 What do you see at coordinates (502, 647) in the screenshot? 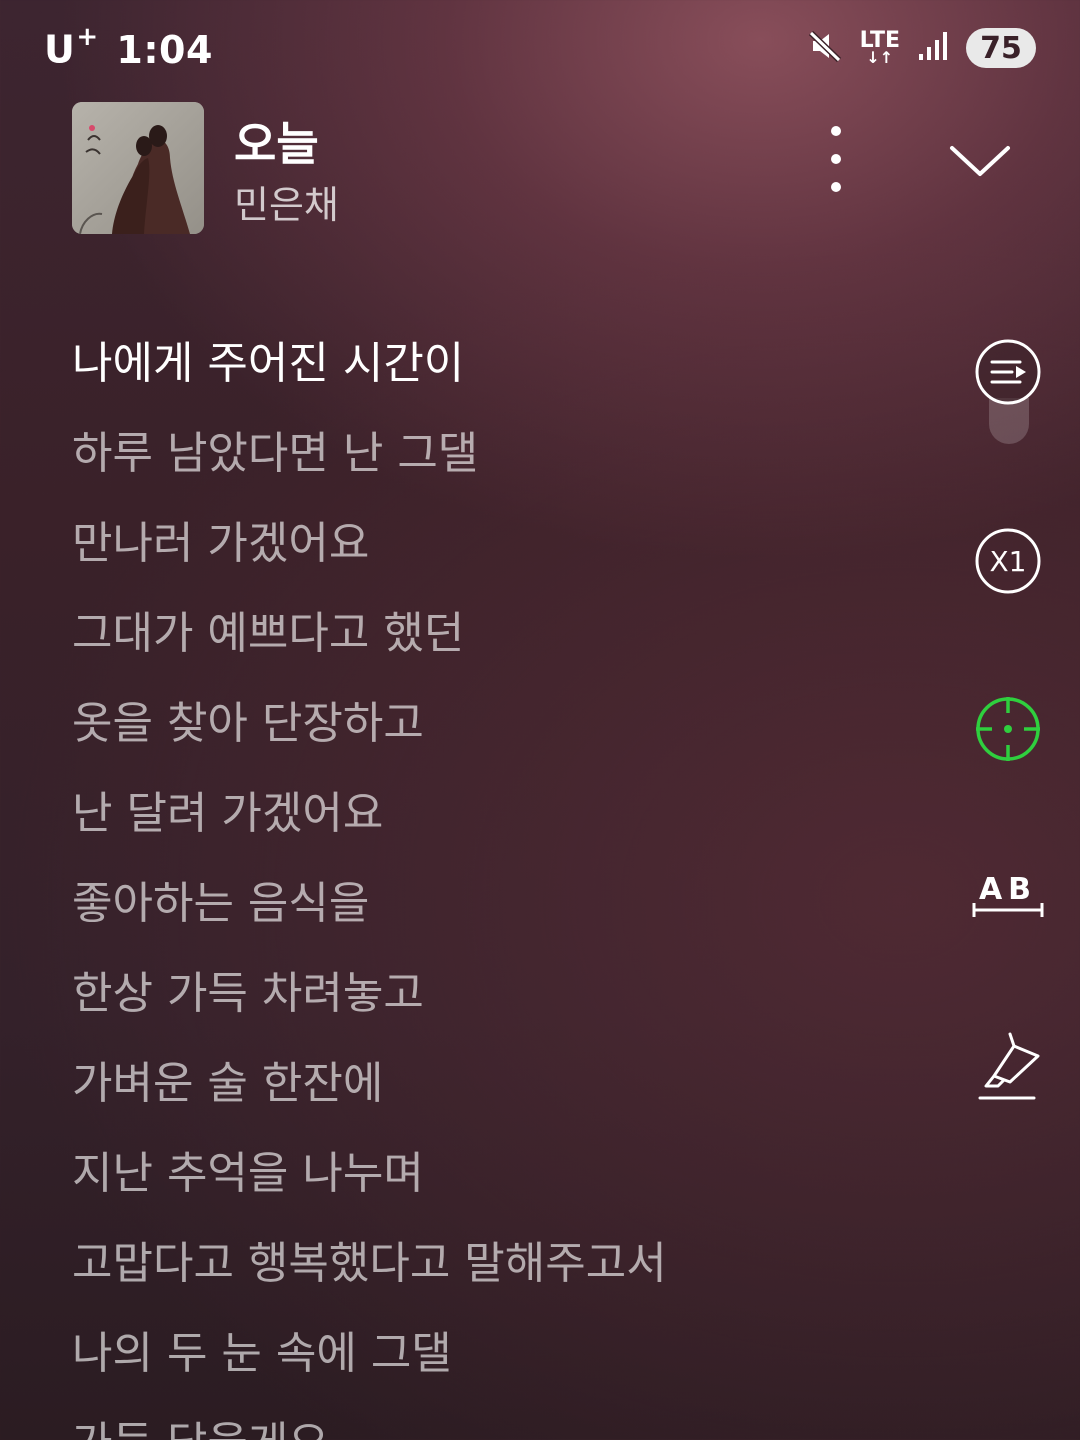
I see `lyric-line: 그대가 예쁘다고 했던` at bounding box center [502, 647].